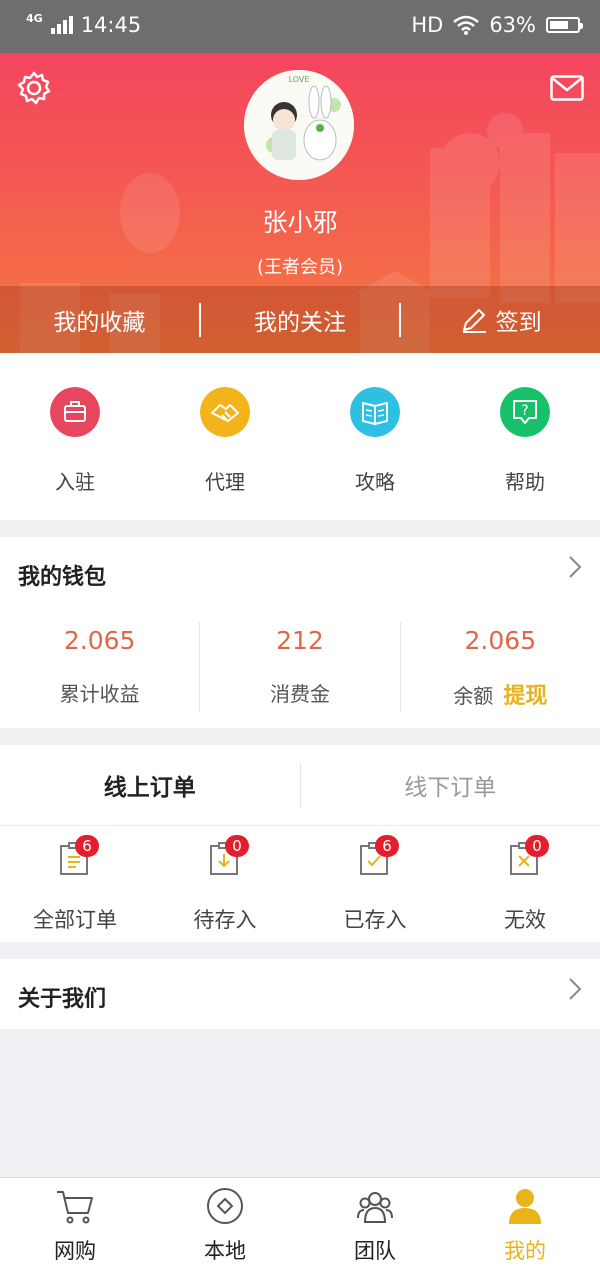 The image size is (600, 1268). What do you see at coordinates (300, 221) in the screenshot?
I see `user-name: 张小邪` at bounding box center [300, 221].